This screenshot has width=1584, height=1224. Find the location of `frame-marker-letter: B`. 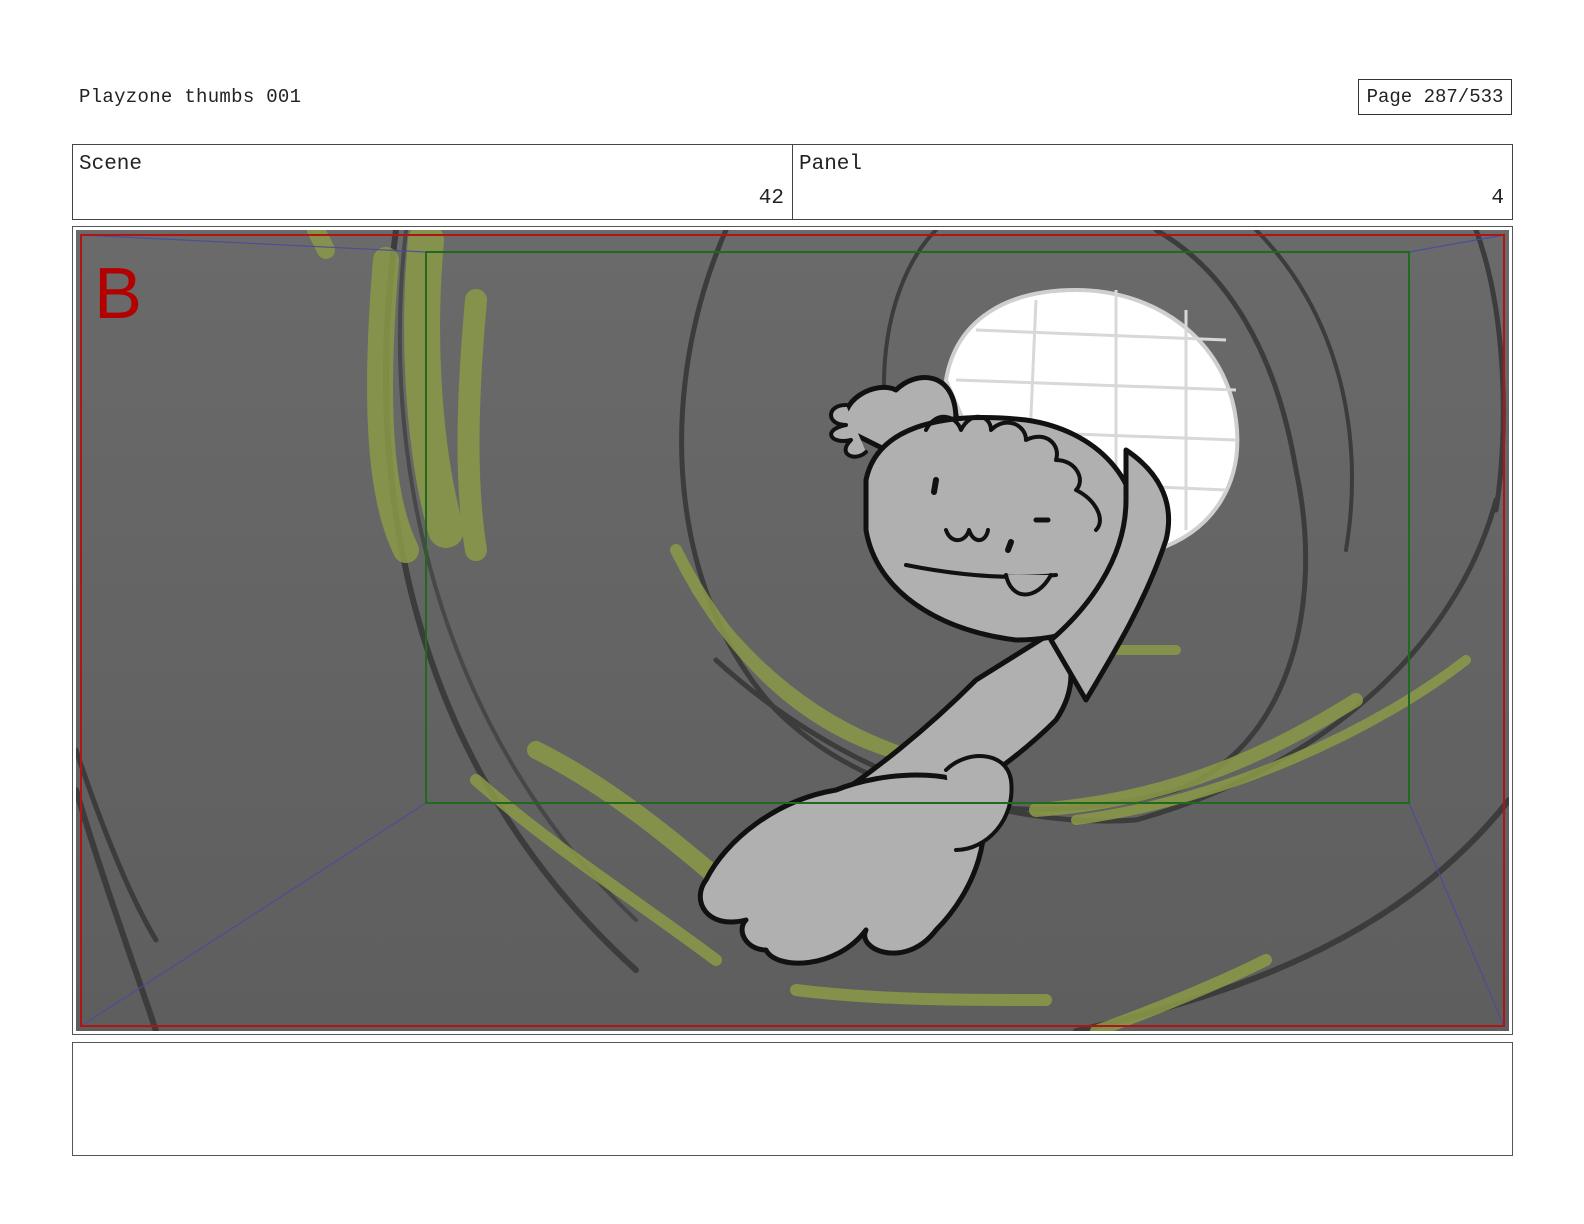

frame-marker-letter: B is located at coordinates (118, 294).